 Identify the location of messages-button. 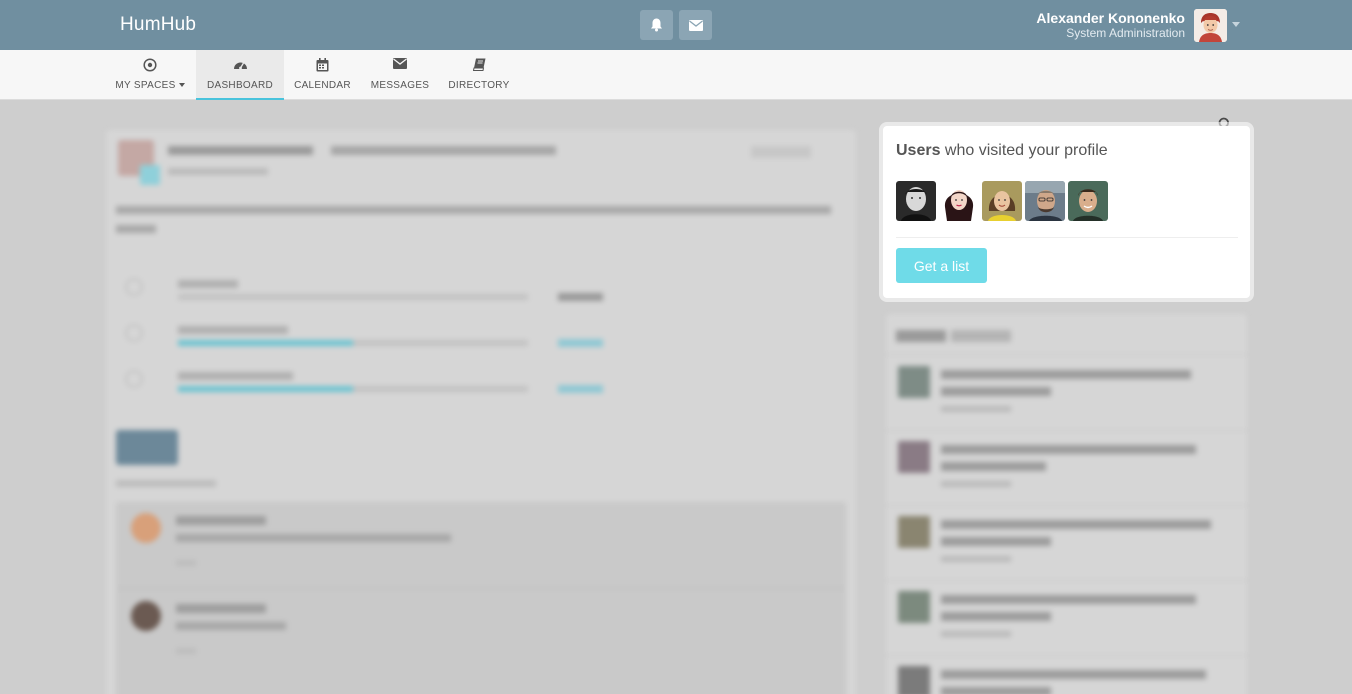
(695, 25).